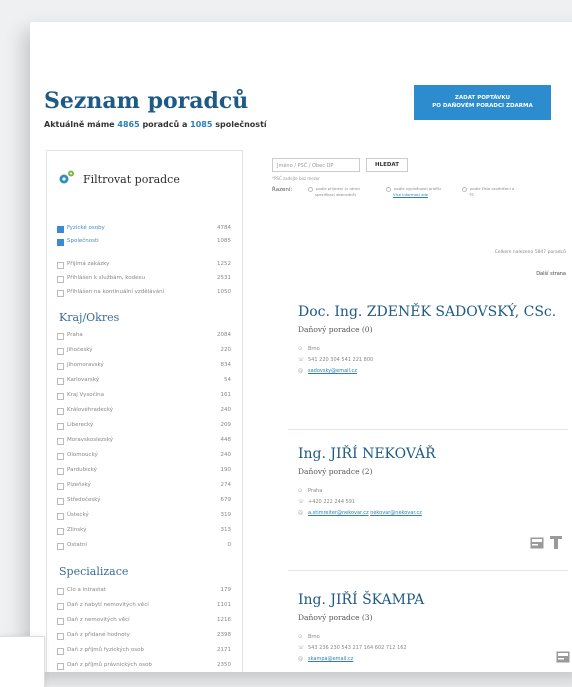 Image resolution: width=572 pixels, height=687 pixels. What do you see at coordinates (226, 515) in the screenshot?
I see `filter-count: 319` at bounding box center [226, 515].